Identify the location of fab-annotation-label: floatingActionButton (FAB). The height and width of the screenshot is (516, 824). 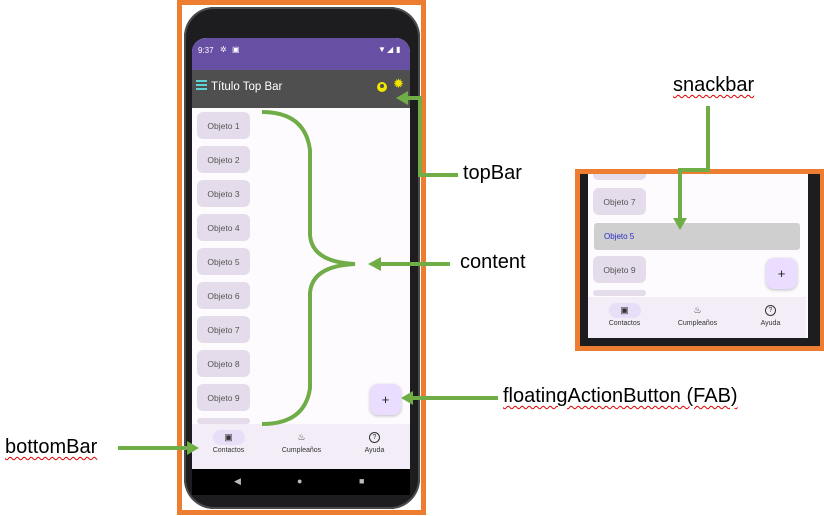
(620, 396).